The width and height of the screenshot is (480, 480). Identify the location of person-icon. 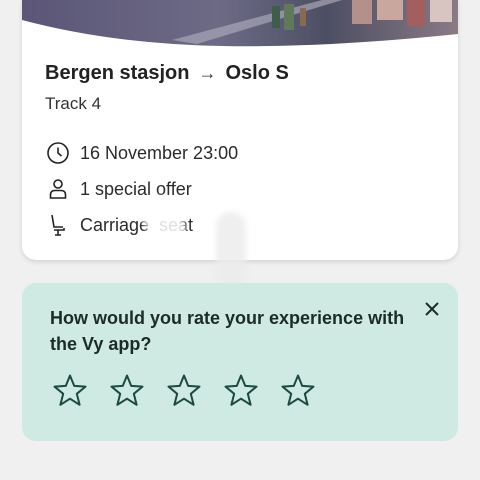
(58, 189).